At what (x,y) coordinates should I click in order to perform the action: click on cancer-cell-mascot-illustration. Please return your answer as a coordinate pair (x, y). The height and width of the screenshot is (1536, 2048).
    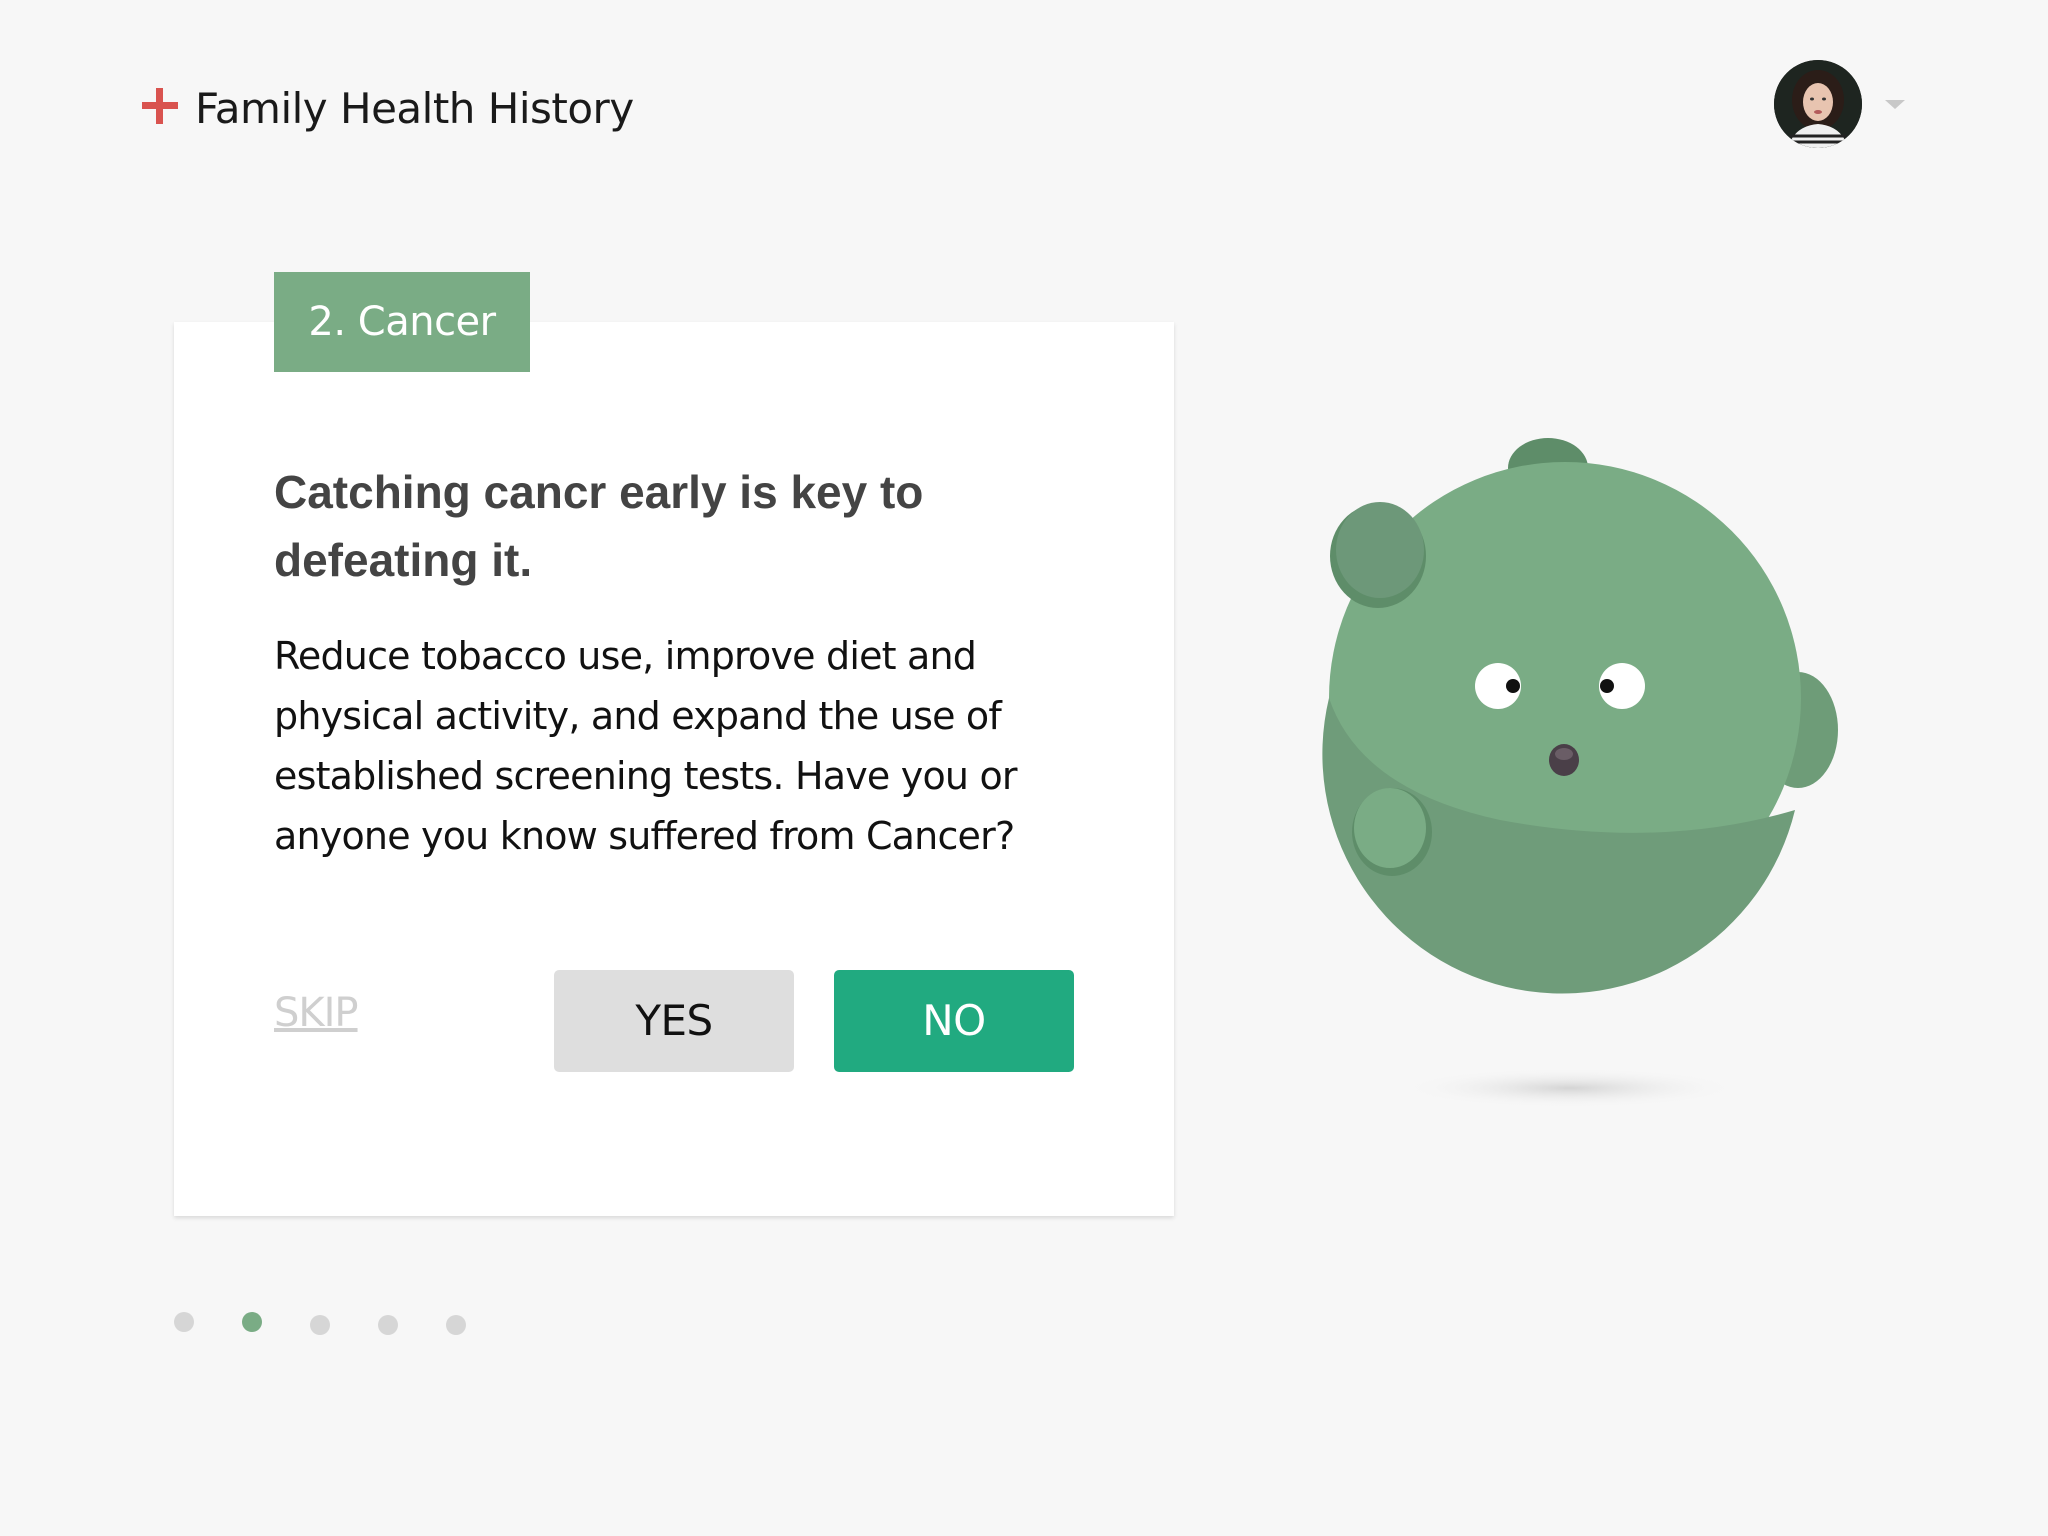
    Looking at the image, I should click on (1580, 770).